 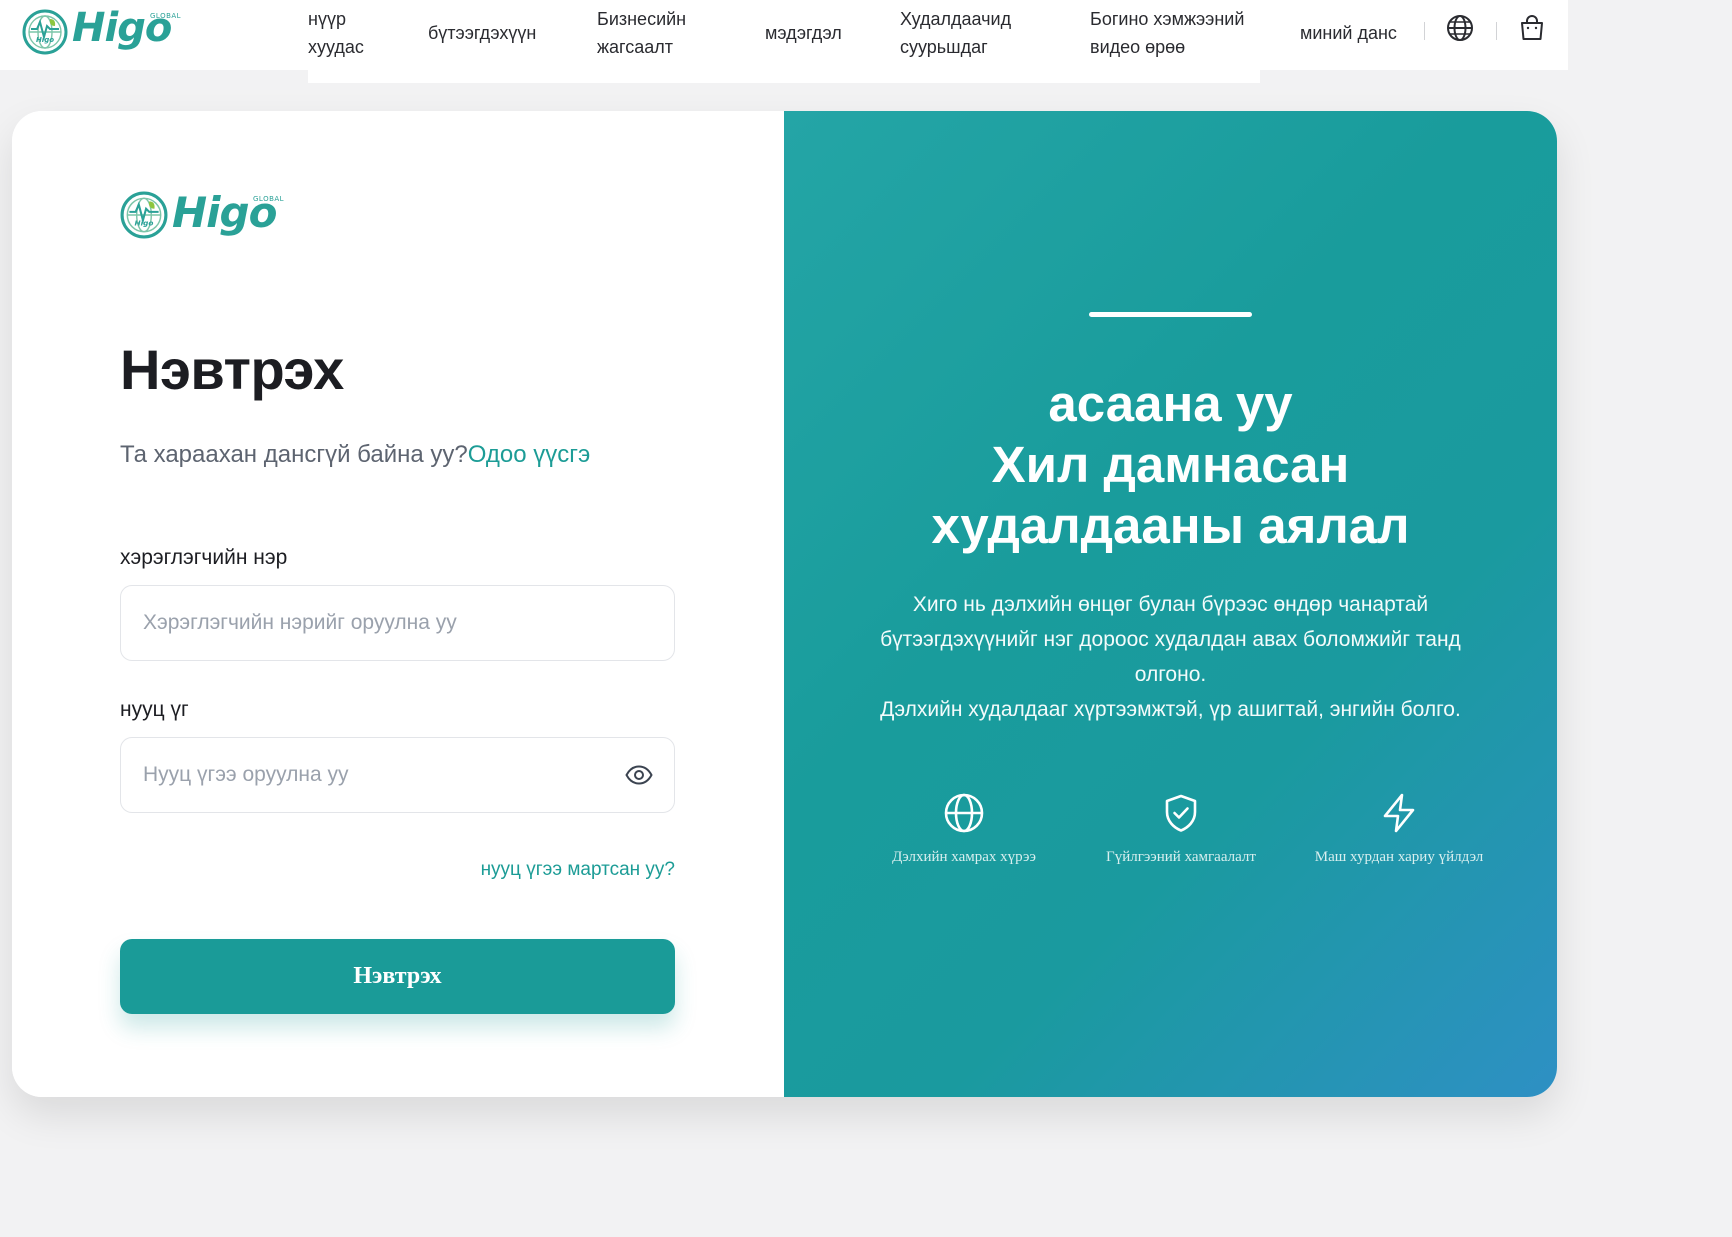 I want to click on feature-fast-response: Маш хурдан хариу үйлдэл, so click(x=1399, y=830).